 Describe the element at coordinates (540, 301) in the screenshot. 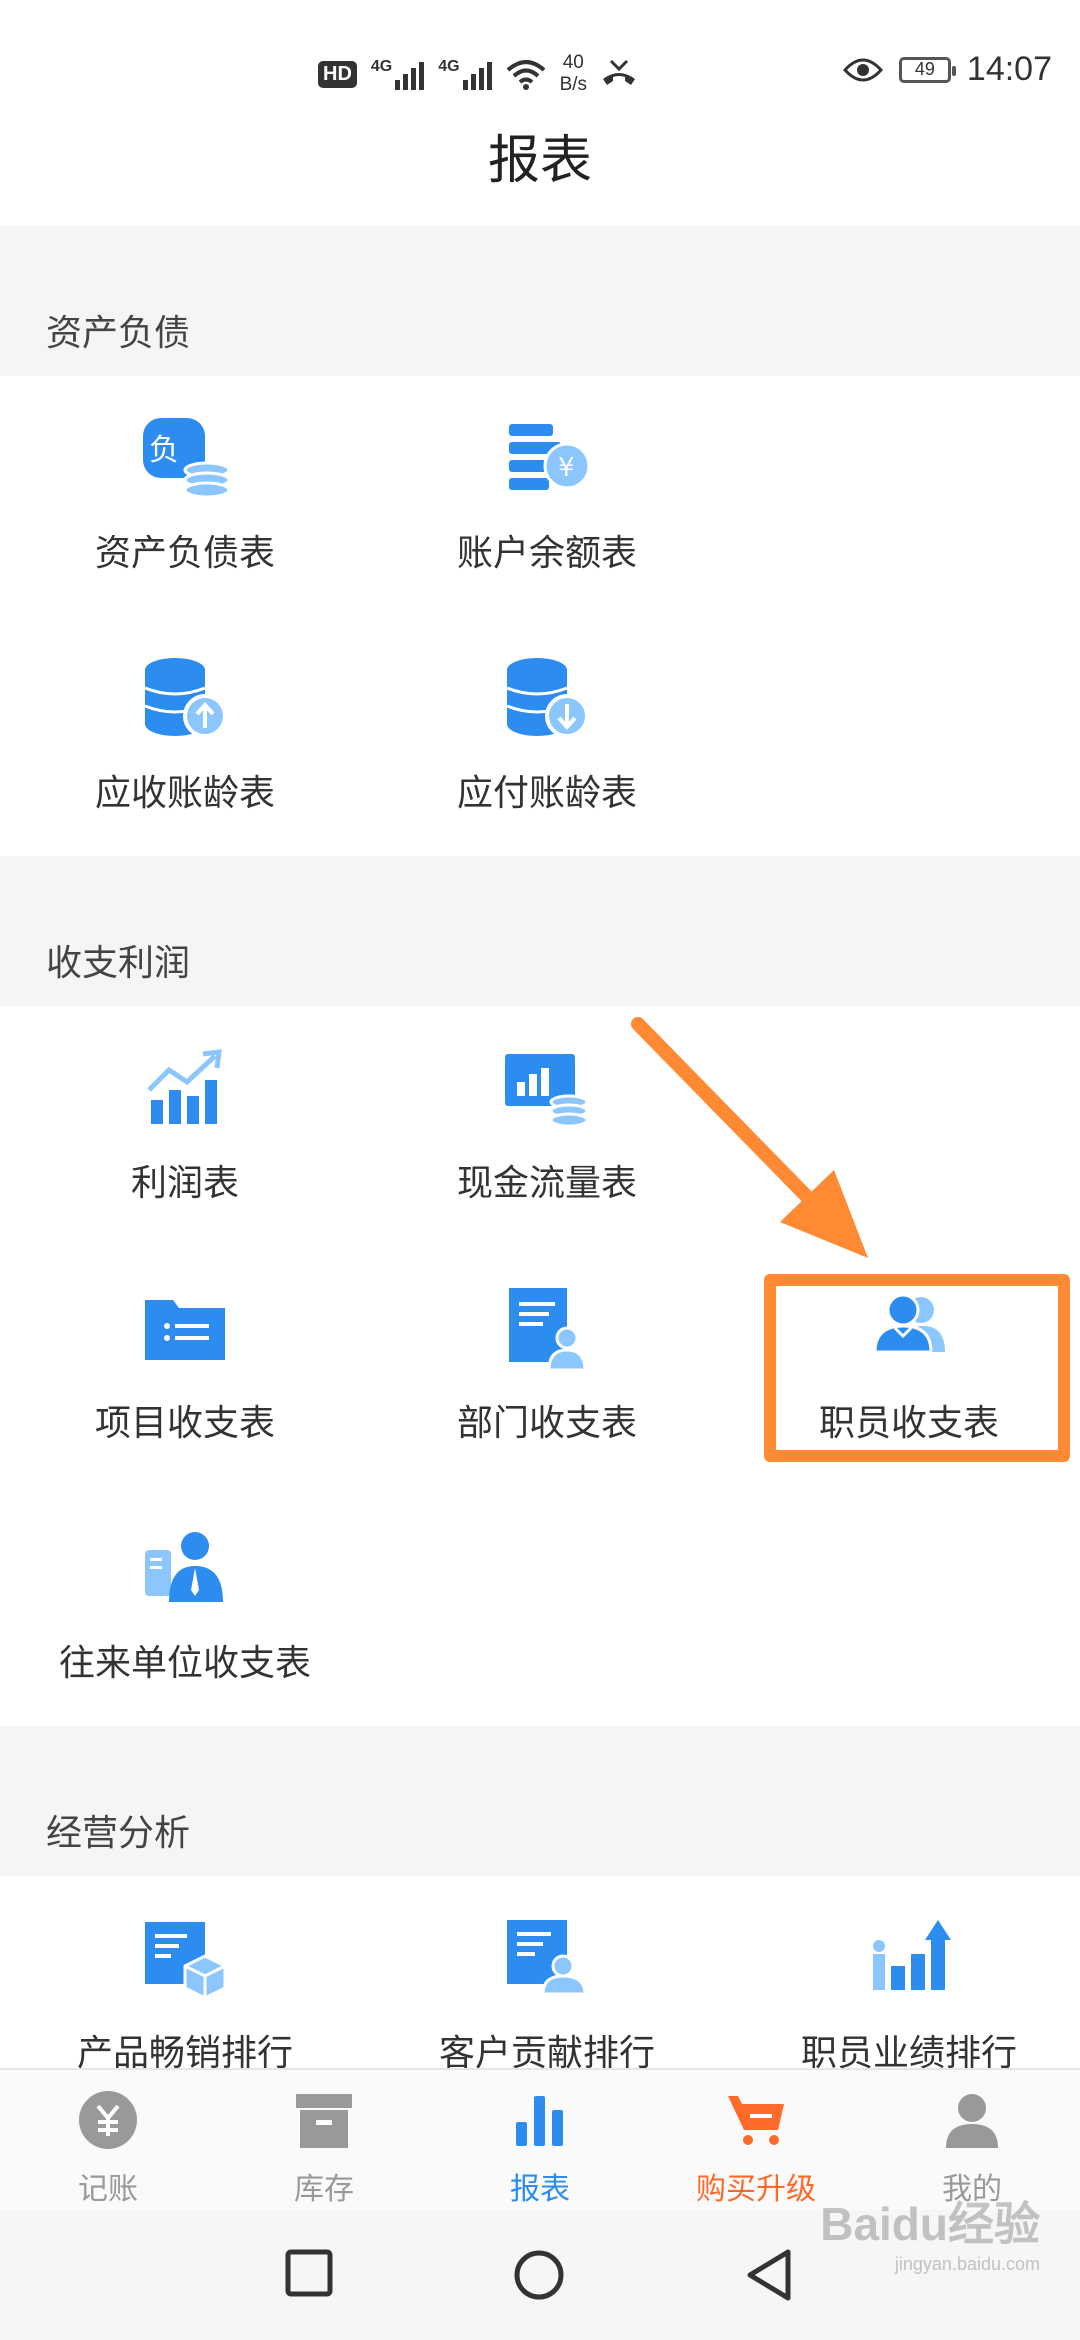

I see `section-header-assets: 资产负债` at that location.